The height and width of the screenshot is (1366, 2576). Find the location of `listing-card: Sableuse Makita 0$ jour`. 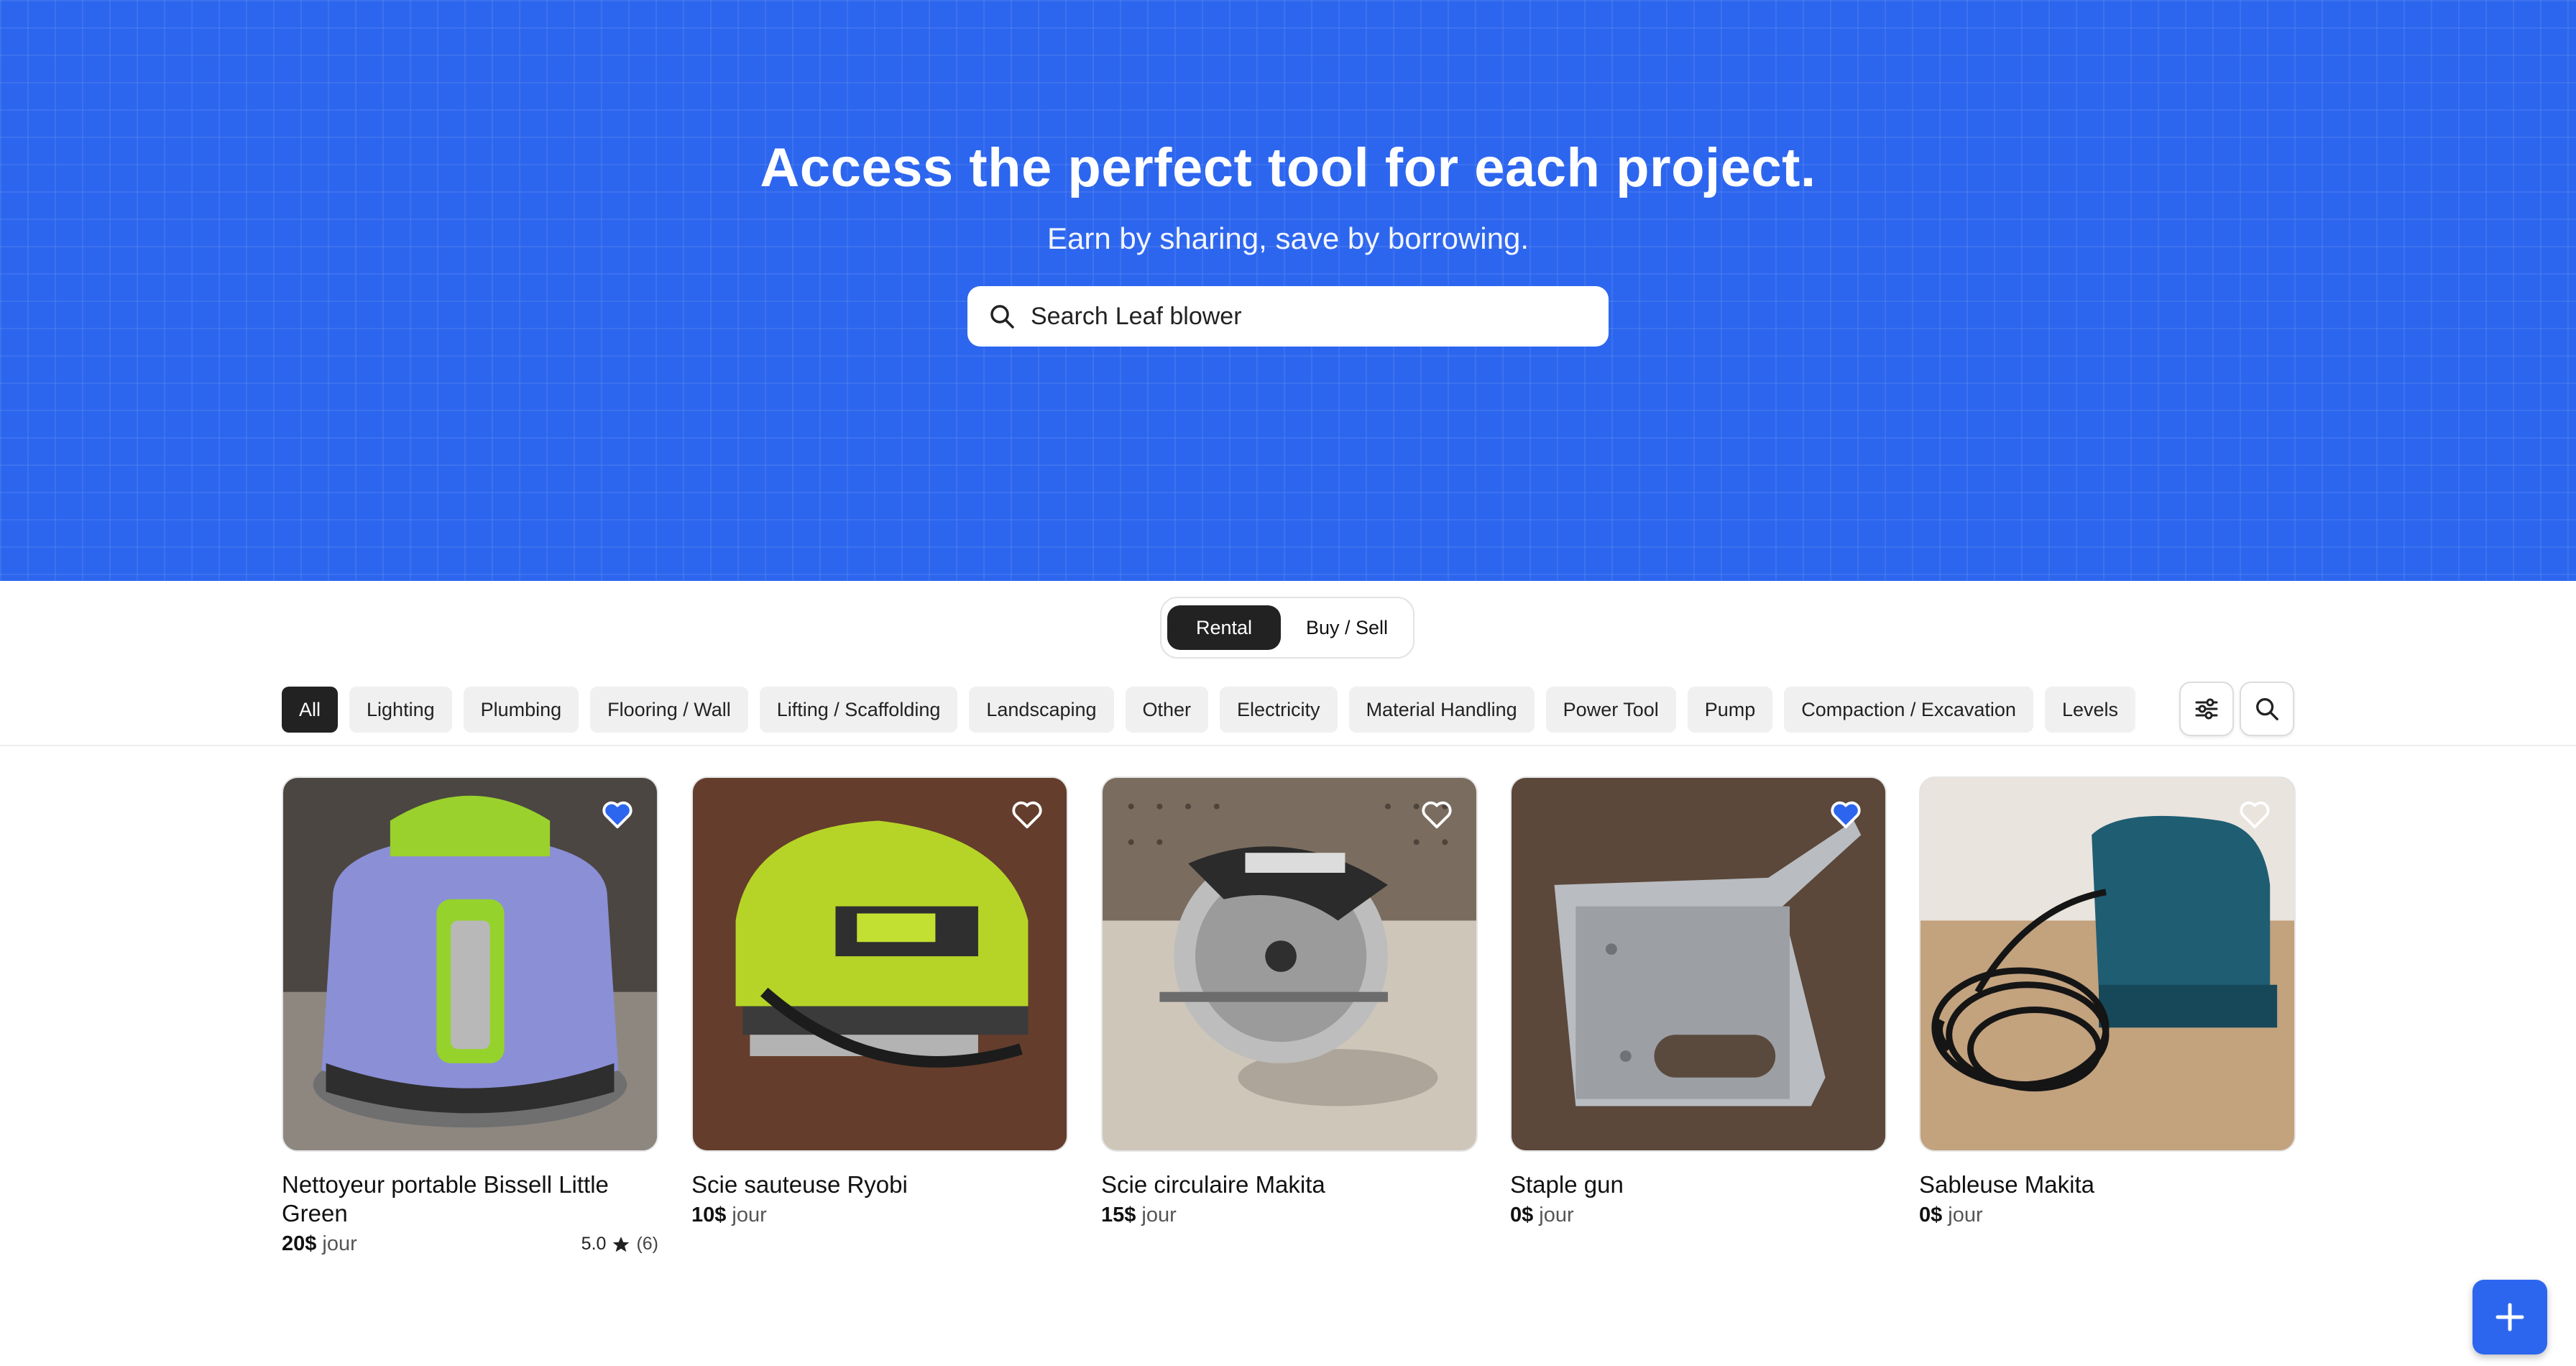

listing-card: Sableuse Makita 0$ jour is located at coordinates (2107, 1001).